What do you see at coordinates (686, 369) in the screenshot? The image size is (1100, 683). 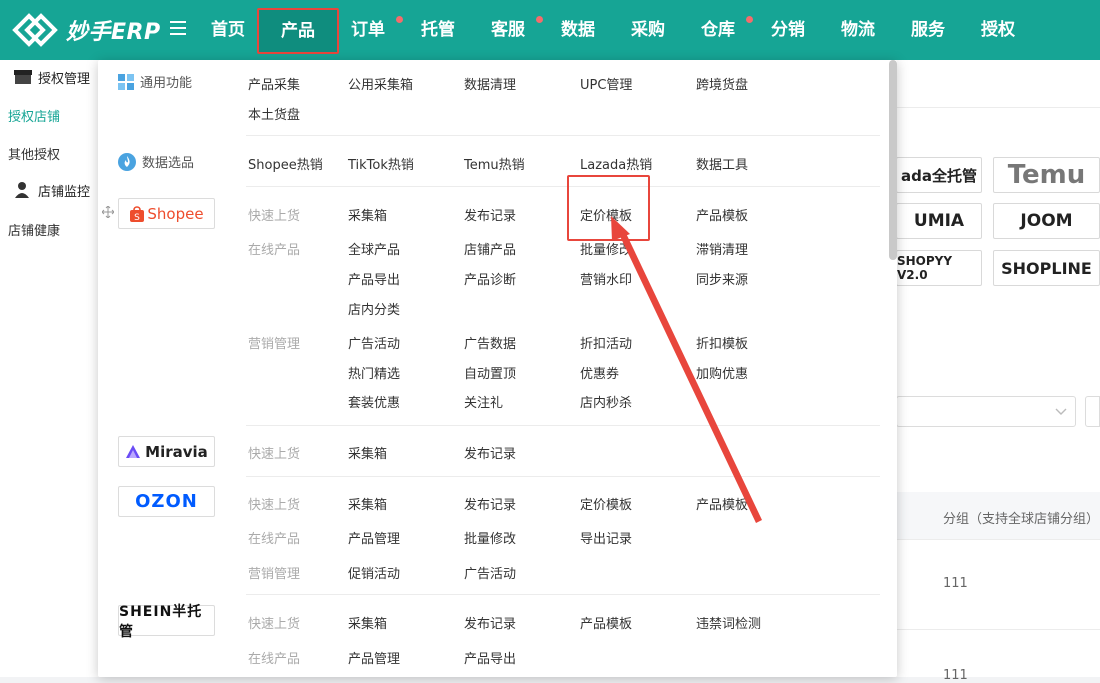 I see `annotation-arrow` at bounding box center [686, 369].